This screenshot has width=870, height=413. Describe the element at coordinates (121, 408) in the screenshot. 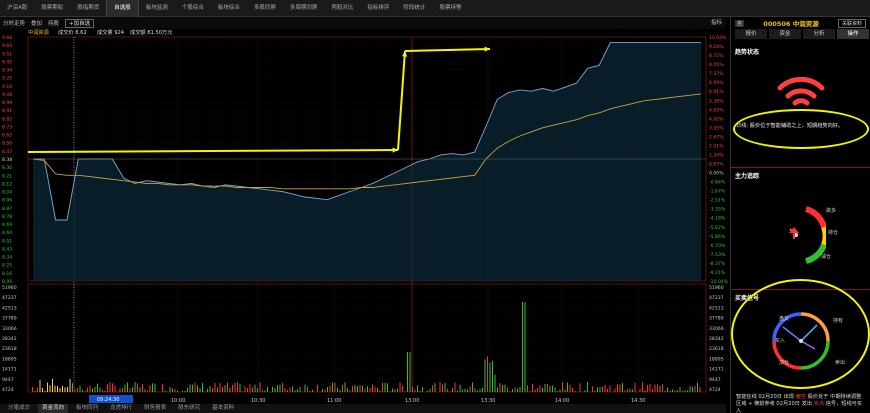

I see `bottom-tab: 龙虎排行` at that location.